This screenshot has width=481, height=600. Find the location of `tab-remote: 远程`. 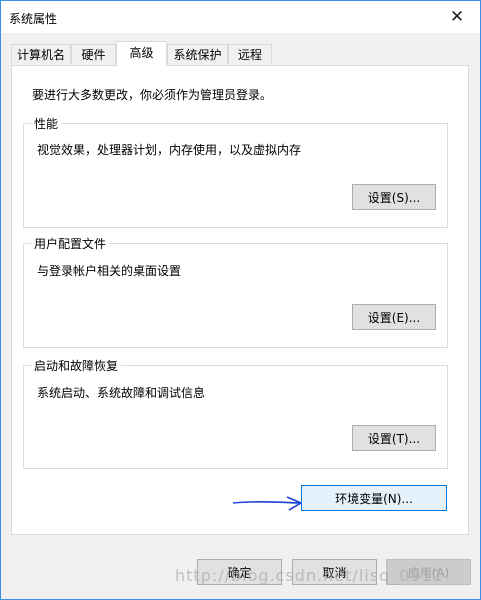

tab-remote: 远程 is located at coordinates (250, 54).